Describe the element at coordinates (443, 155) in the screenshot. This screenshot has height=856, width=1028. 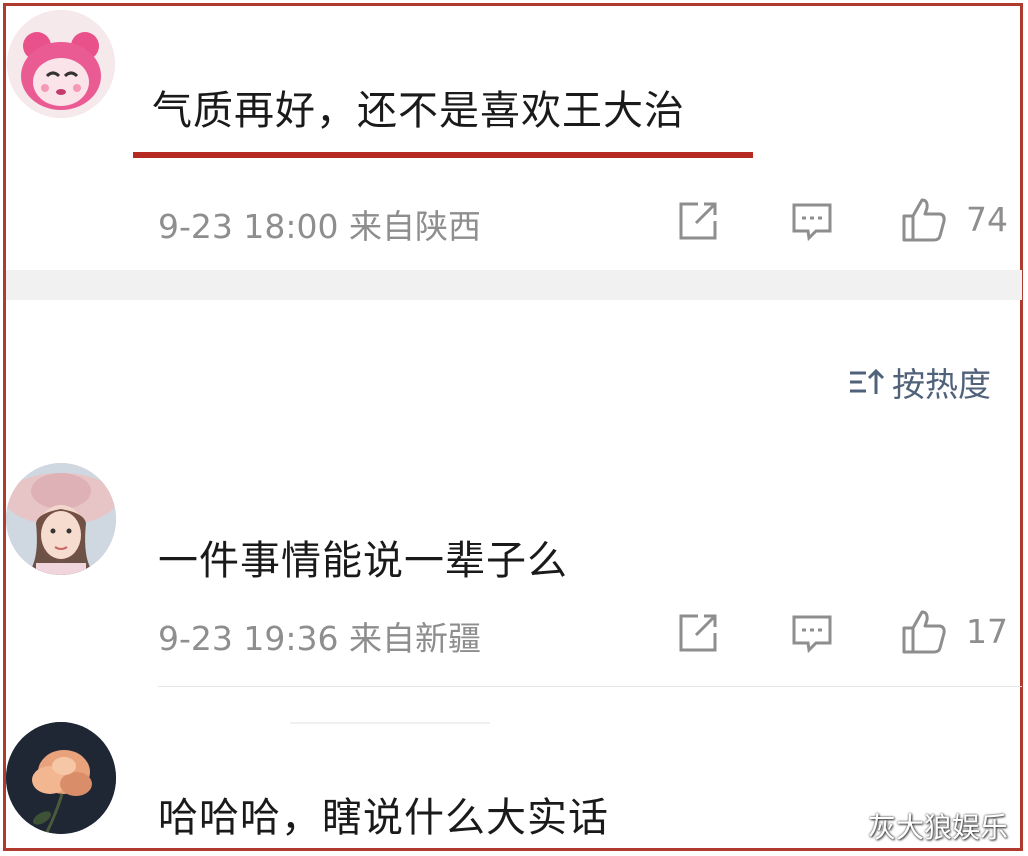
I see `red-underline-annotation` at that location.